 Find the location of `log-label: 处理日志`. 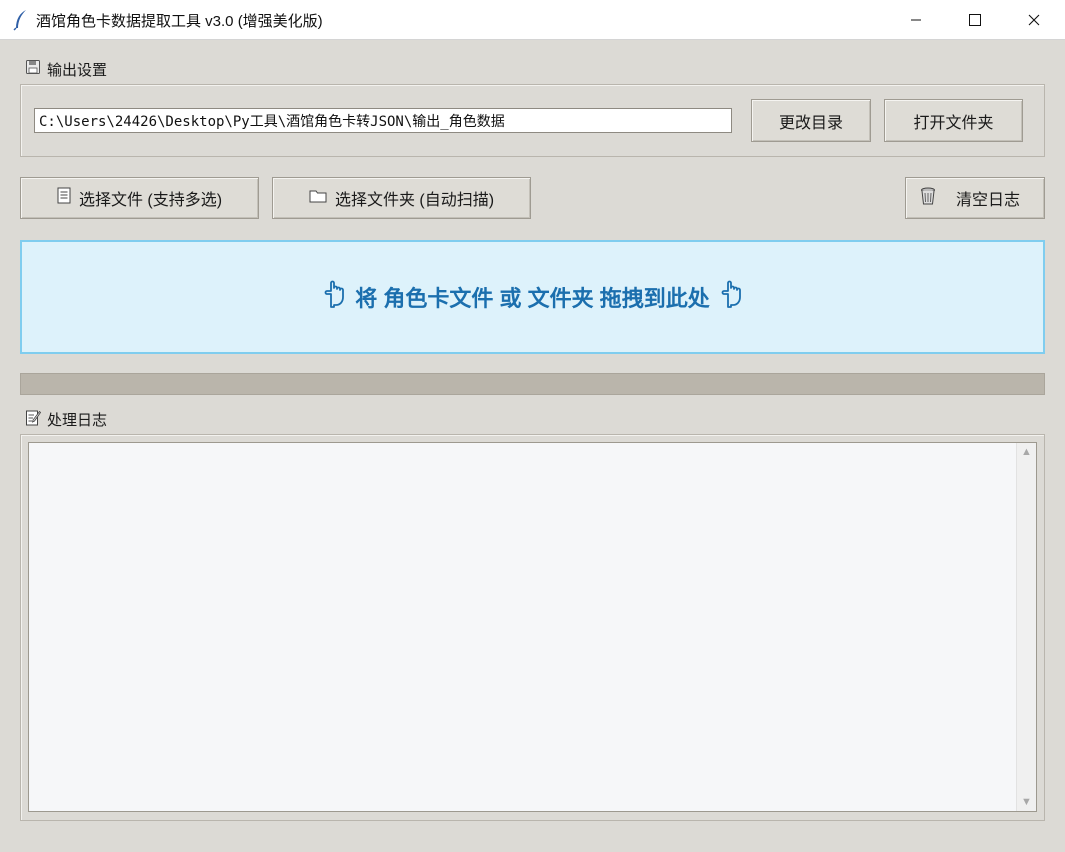

log-label: 处理日志 is located at coordinates (66, 419).